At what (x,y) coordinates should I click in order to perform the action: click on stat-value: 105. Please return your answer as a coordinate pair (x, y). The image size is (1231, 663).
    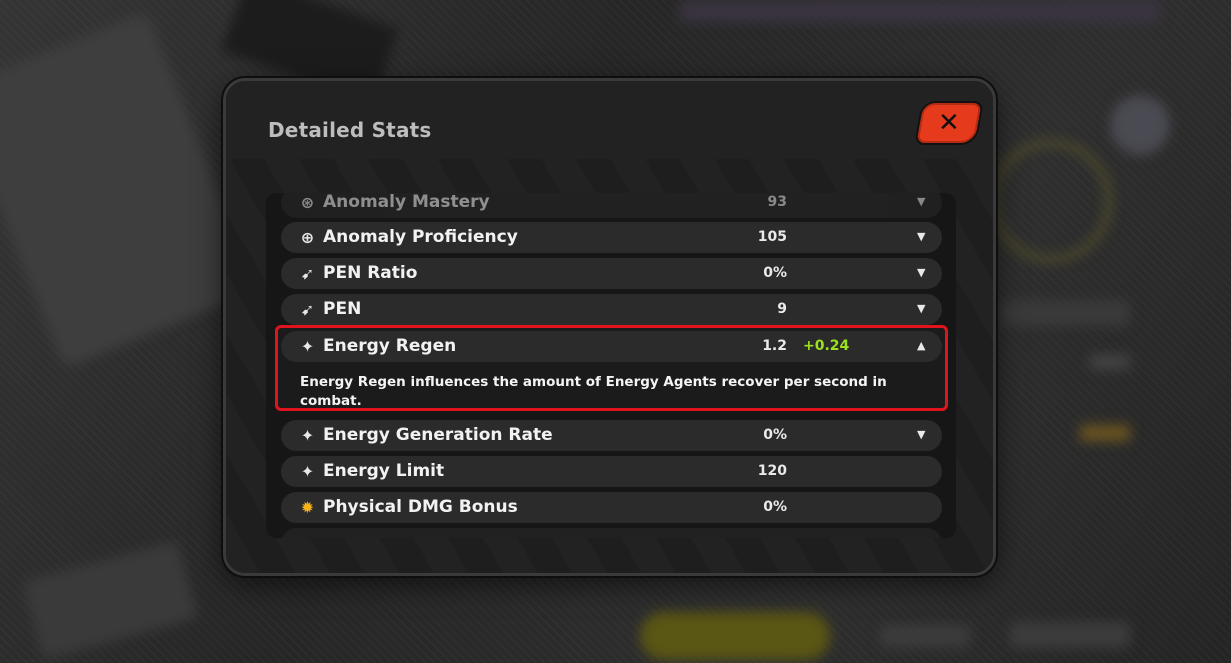
    Looking at the image, I should click on (772, 237).